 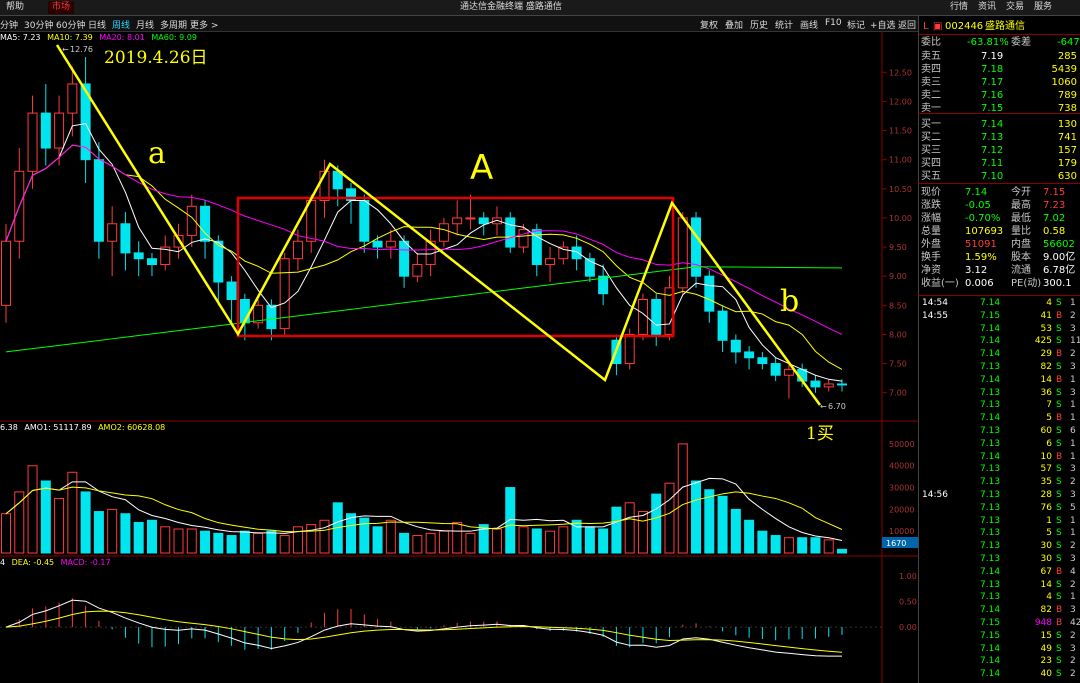 What do you see at coordinates (1049, 405) in the screenshot?
I see `tick-volume: 7` at bounding box center [1049, 405].